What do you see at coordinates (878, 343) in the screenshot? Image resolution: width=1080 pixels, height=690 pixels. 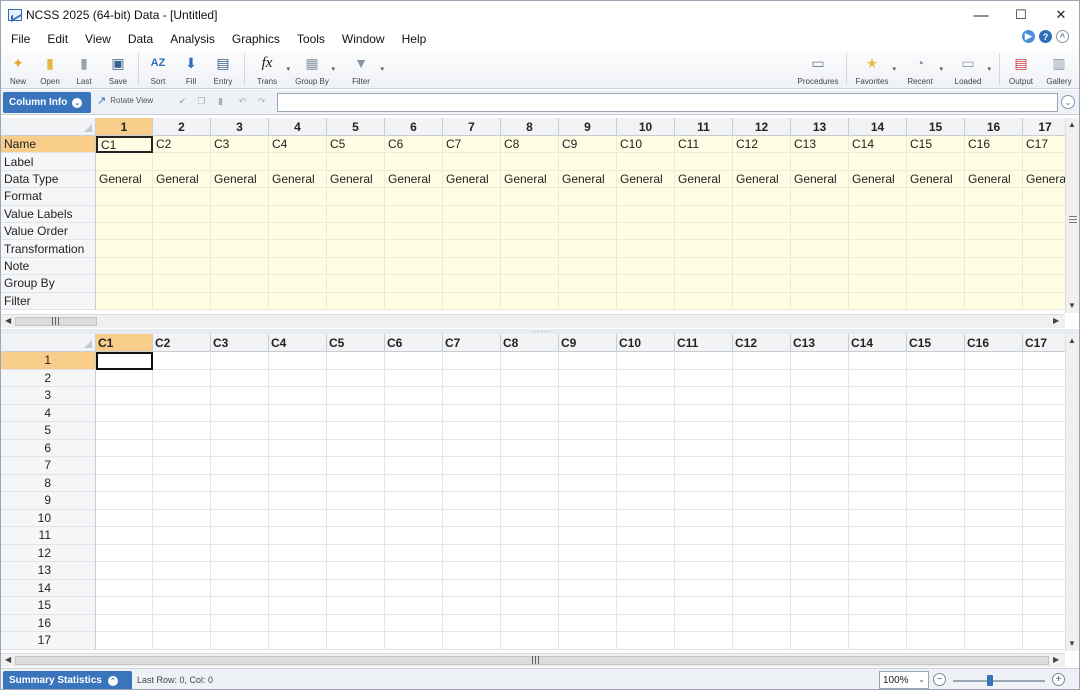 I see `data-column-header: C14` at bounding box center [878, 343].